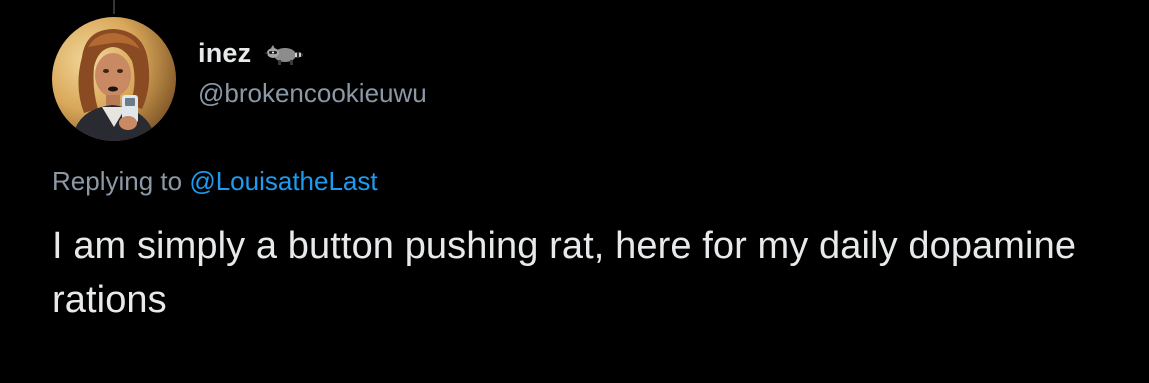  What do you see at coordinates (283, 56) in the screenshot?
I see `raccoon-icon` at bounding box center [283, 56].